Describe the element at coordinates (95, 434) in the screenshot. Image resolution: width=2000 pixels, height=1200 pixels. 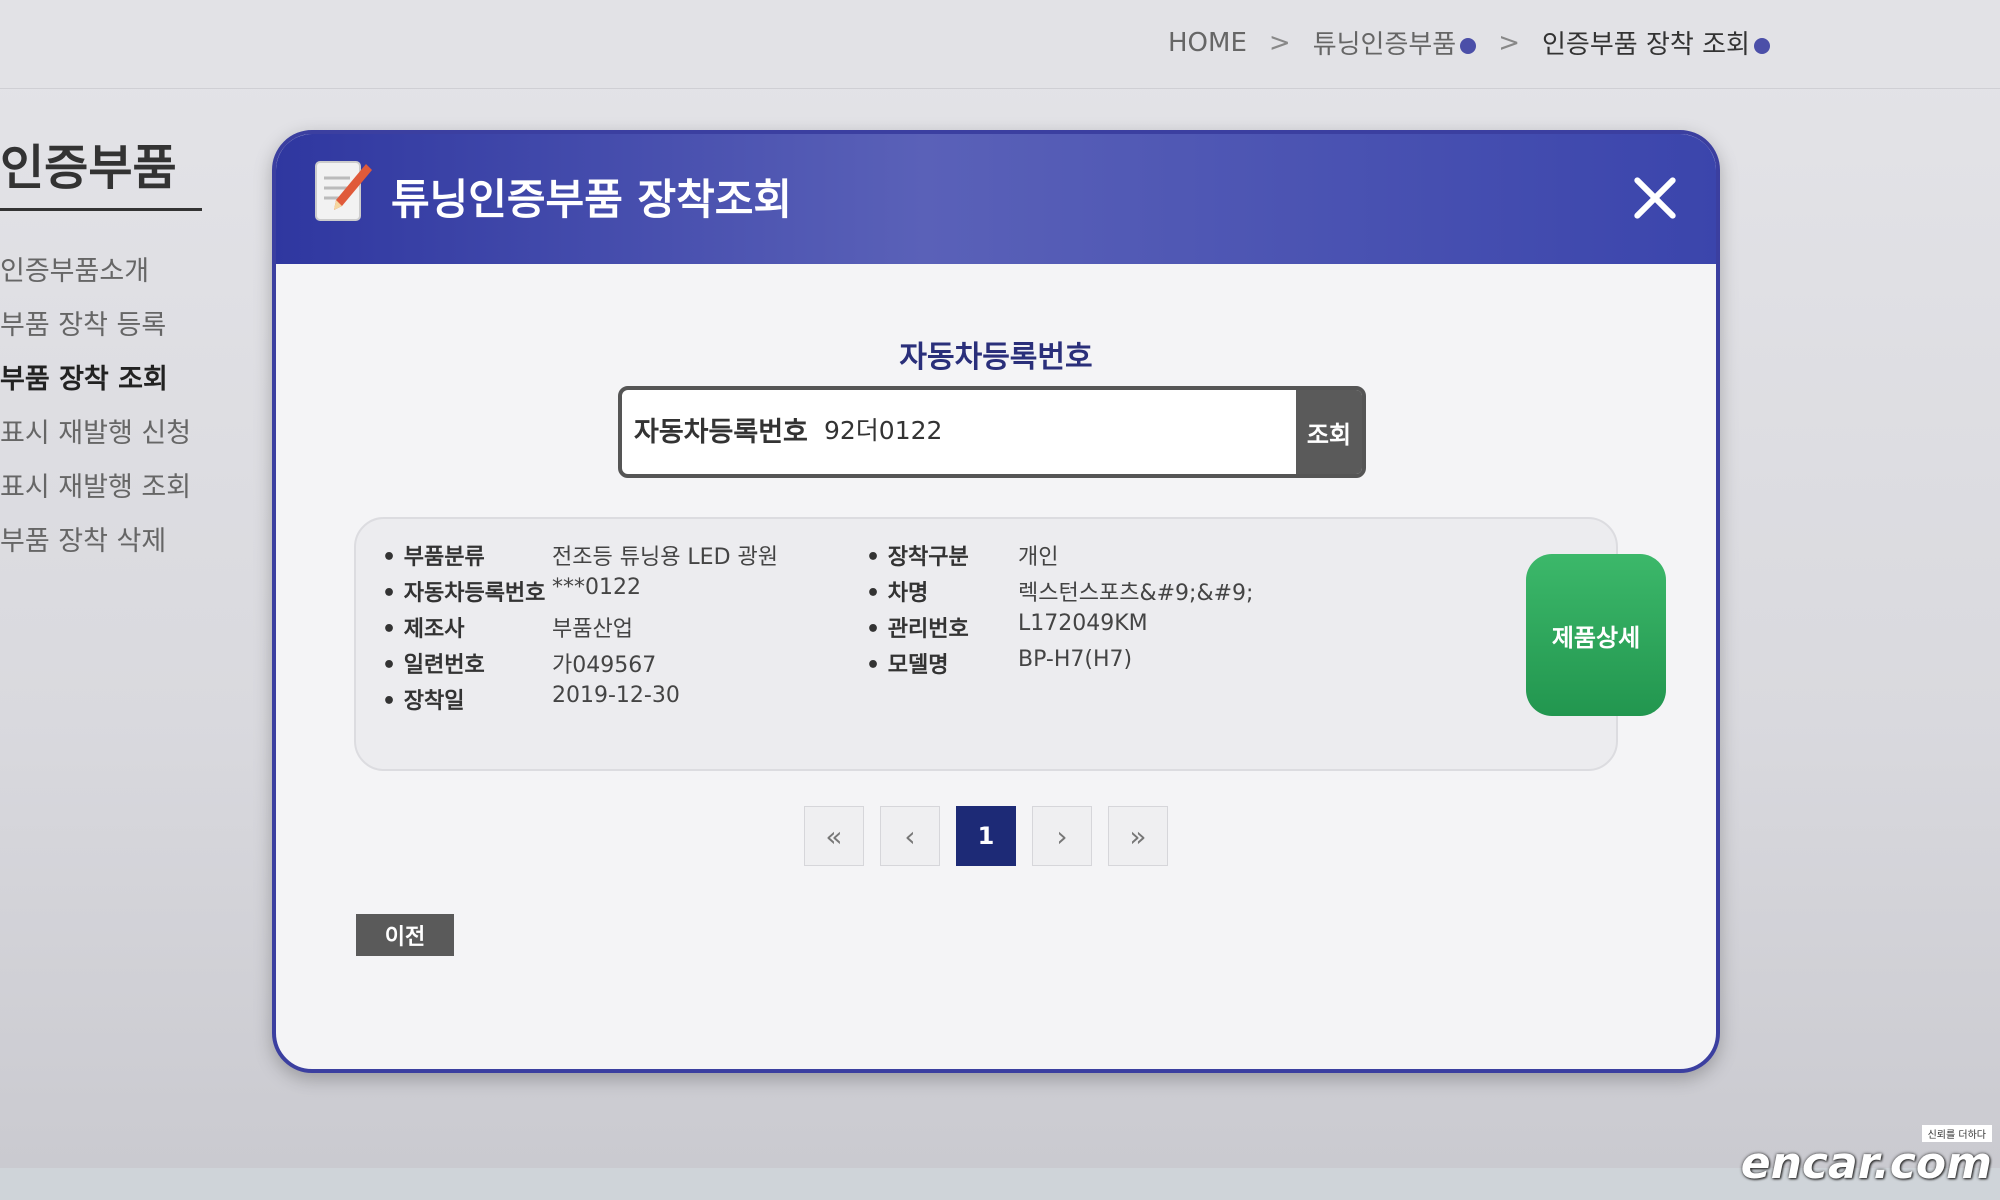
I see `sidebar-item-reissue-apply: 표시 재발행 신청` at that location.